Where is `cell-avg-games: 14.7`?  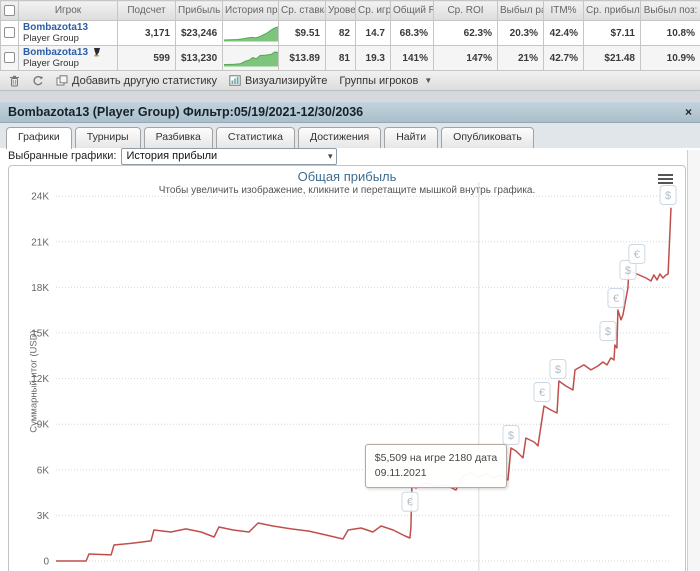 cell-avg-games: 14.7 is located at coordinates (373, 33).